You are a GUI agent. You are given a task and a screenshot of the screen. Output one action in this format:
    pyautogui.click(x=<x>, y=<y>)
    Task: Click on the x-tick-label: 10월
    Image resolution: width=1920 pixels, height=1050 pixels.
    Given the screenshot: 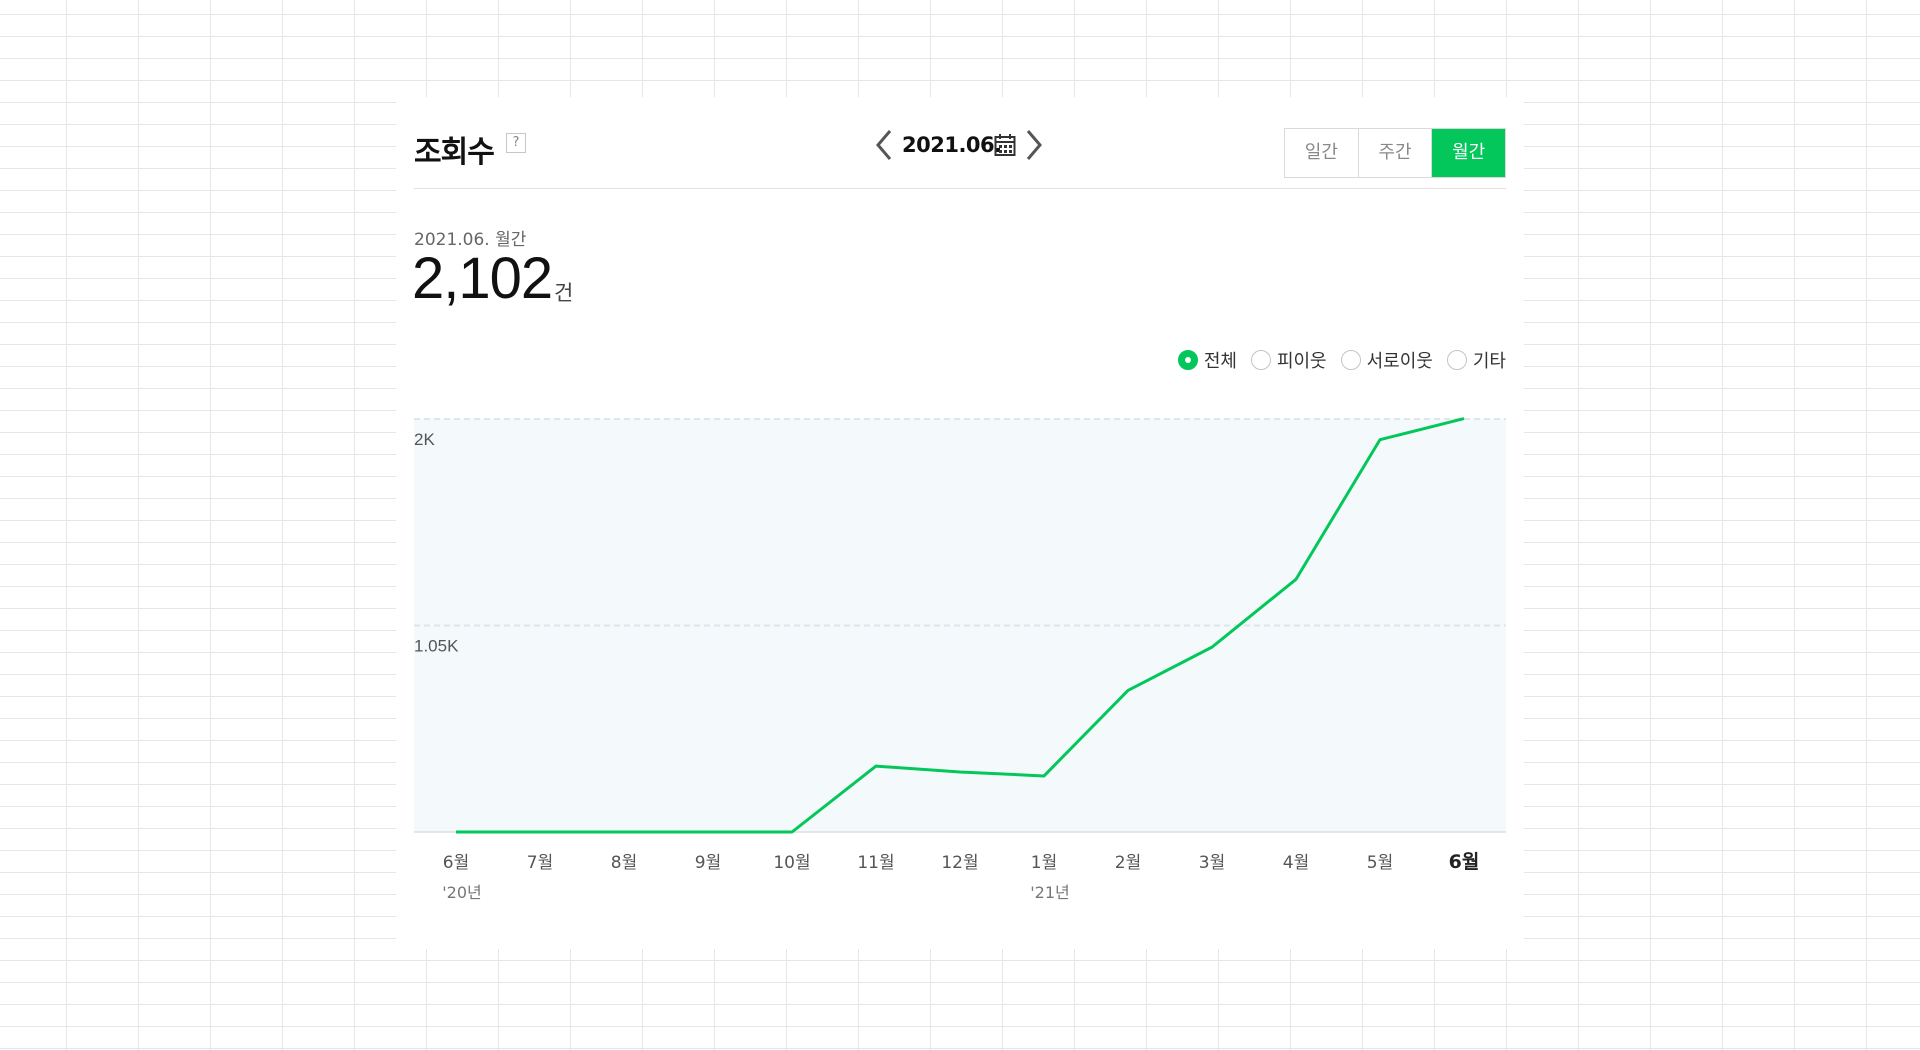 What is the action you would take?
    pyautogui.click(x=791, y=863)
    